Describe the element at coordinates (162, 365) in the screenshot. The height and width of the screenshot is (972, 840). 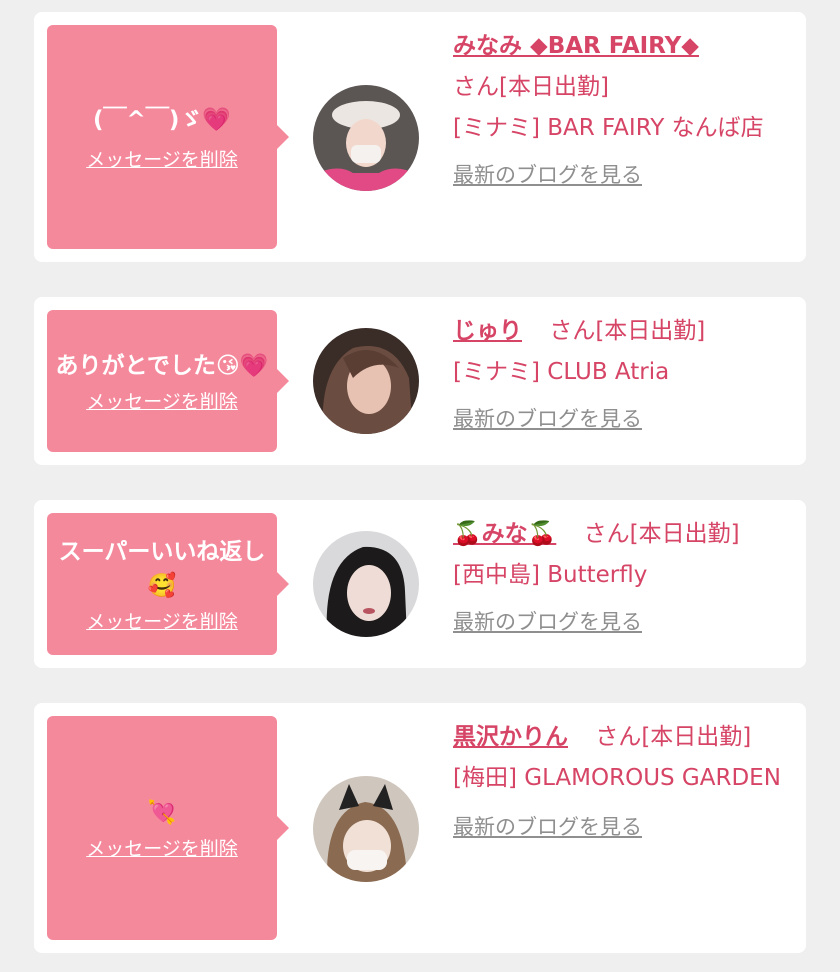
I see `message-text: ありがとでした😘💗` at that location.